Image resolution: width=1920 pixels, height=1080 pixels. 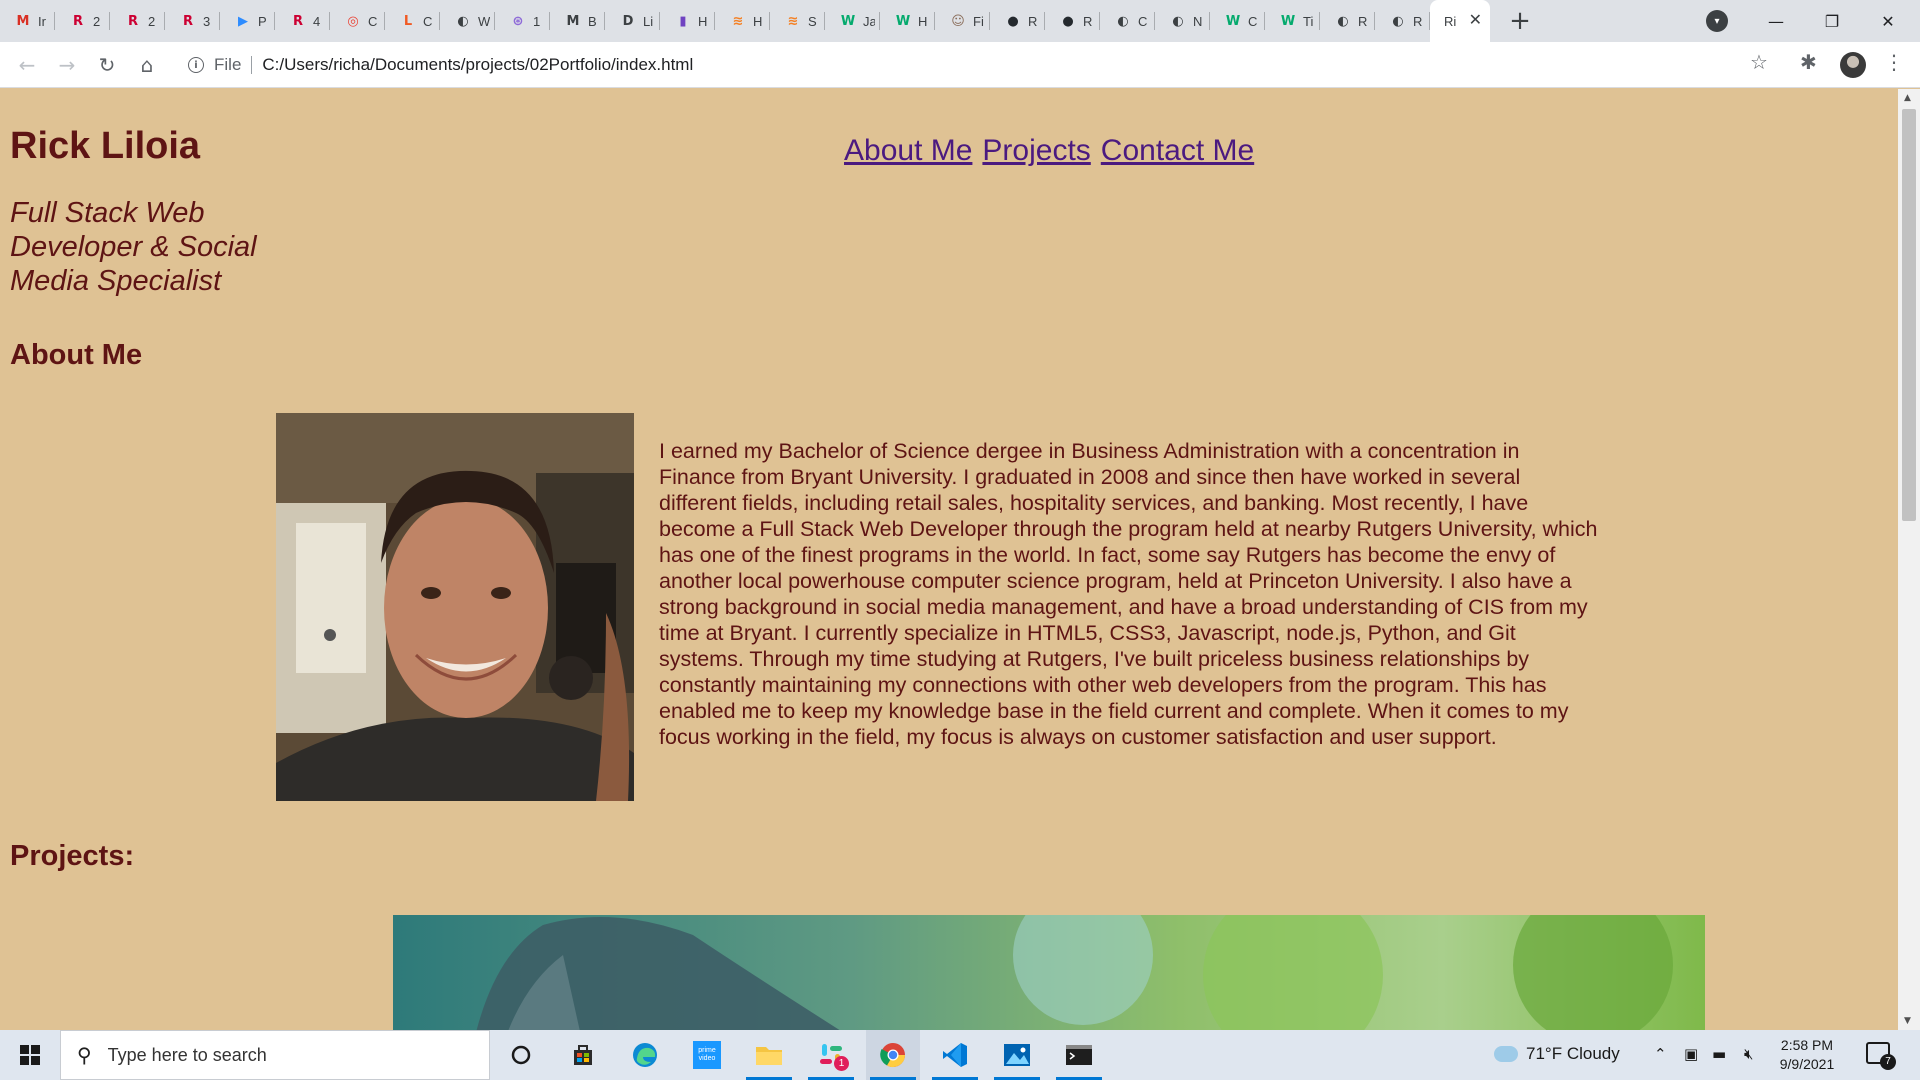 I want to click on info-icon: i, so click(x=196, y=65).